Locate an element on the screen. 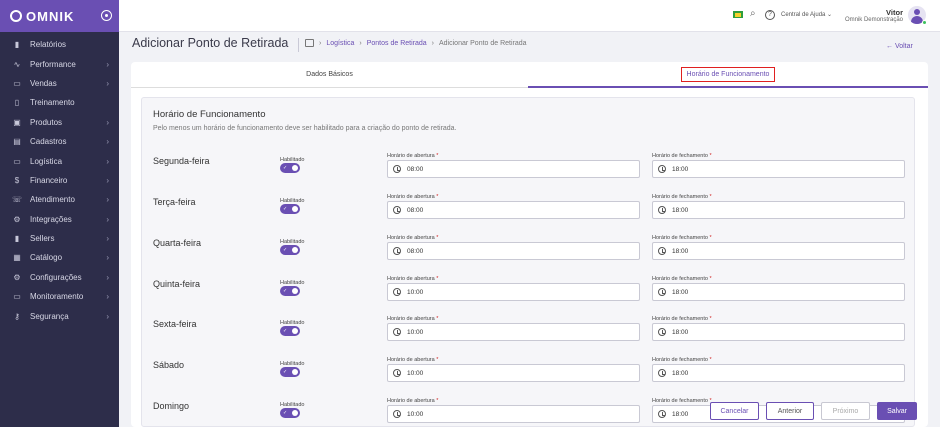 The width and height of the screenshot is (940, 427). help-icon: ? is located at coordinates (770, 15).